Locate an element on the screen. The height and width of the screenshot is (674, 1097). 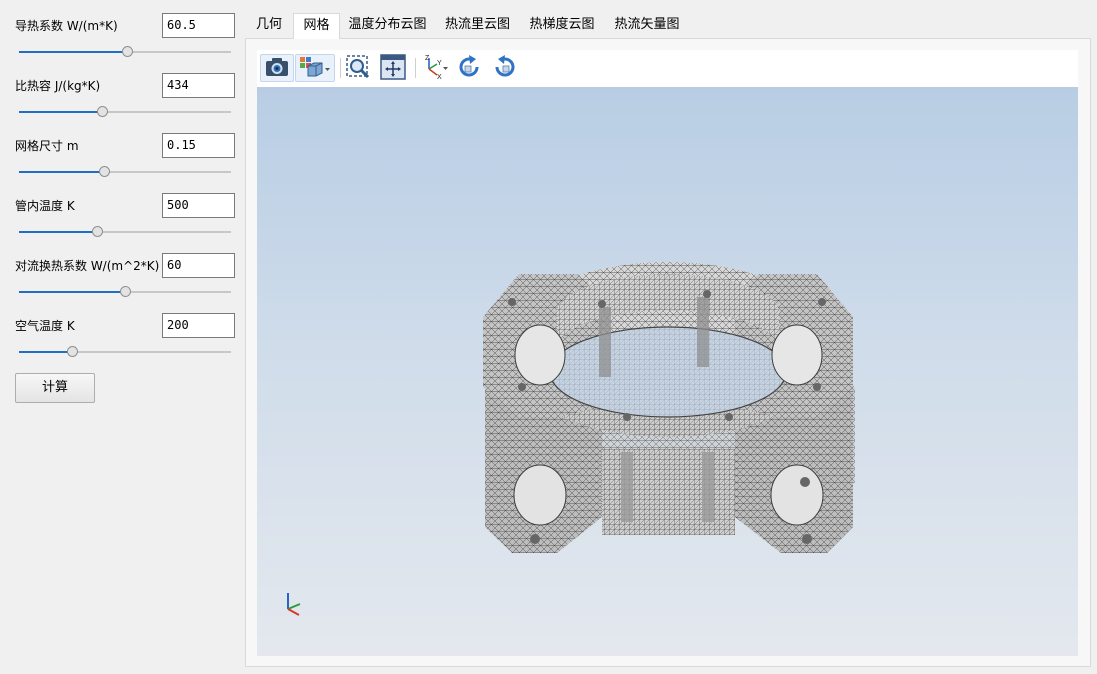
axes-orientation-button: Z Y X is located at coordinates (435, 68).